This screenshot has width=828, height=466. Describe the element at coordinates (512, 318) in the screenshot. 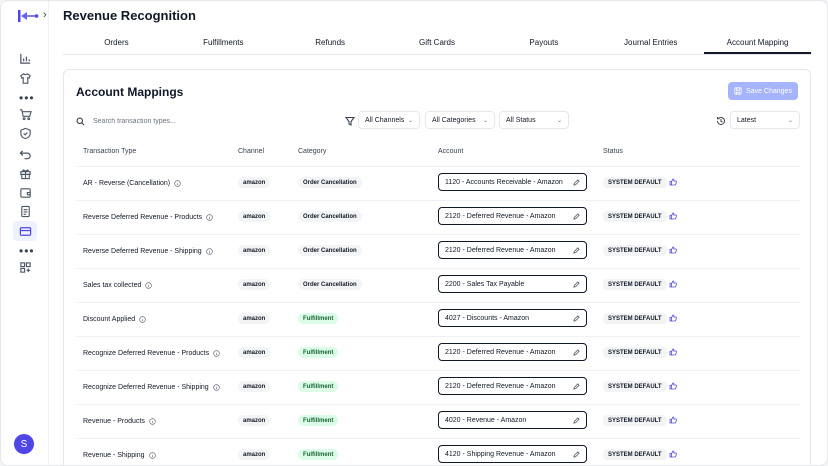

I see `account-field: 4027 - Discounts - Amazon` at that location.